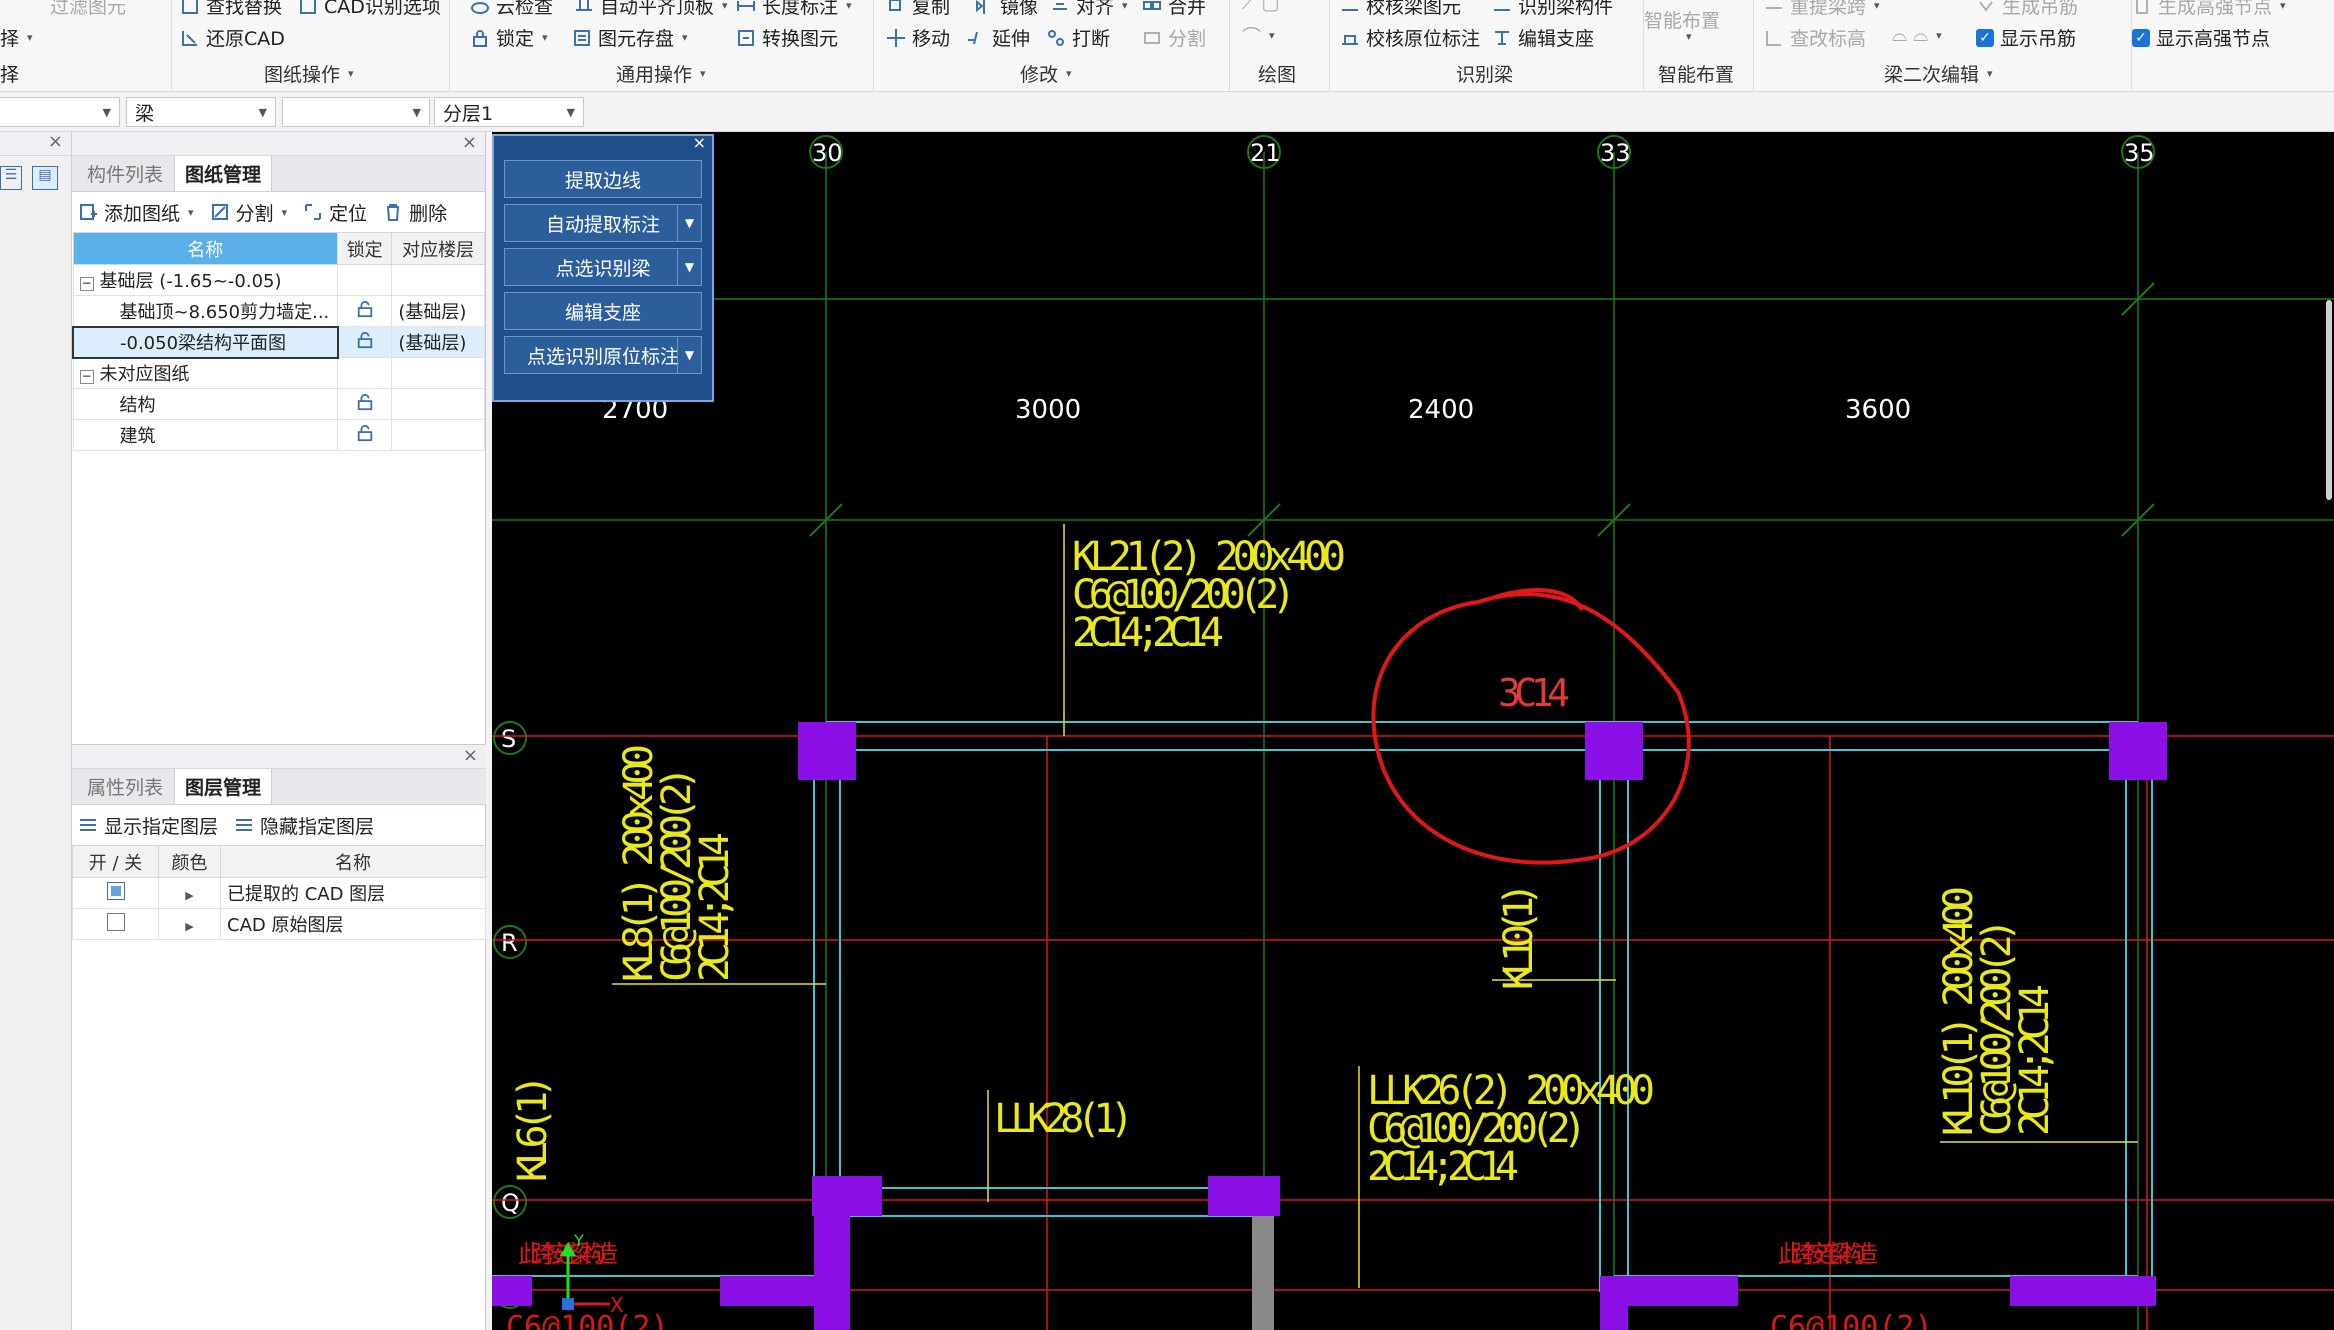  Describe the element at coordinates (205, 404) in the screenshot. I see `drawing-name-cell: 结构` at that location.